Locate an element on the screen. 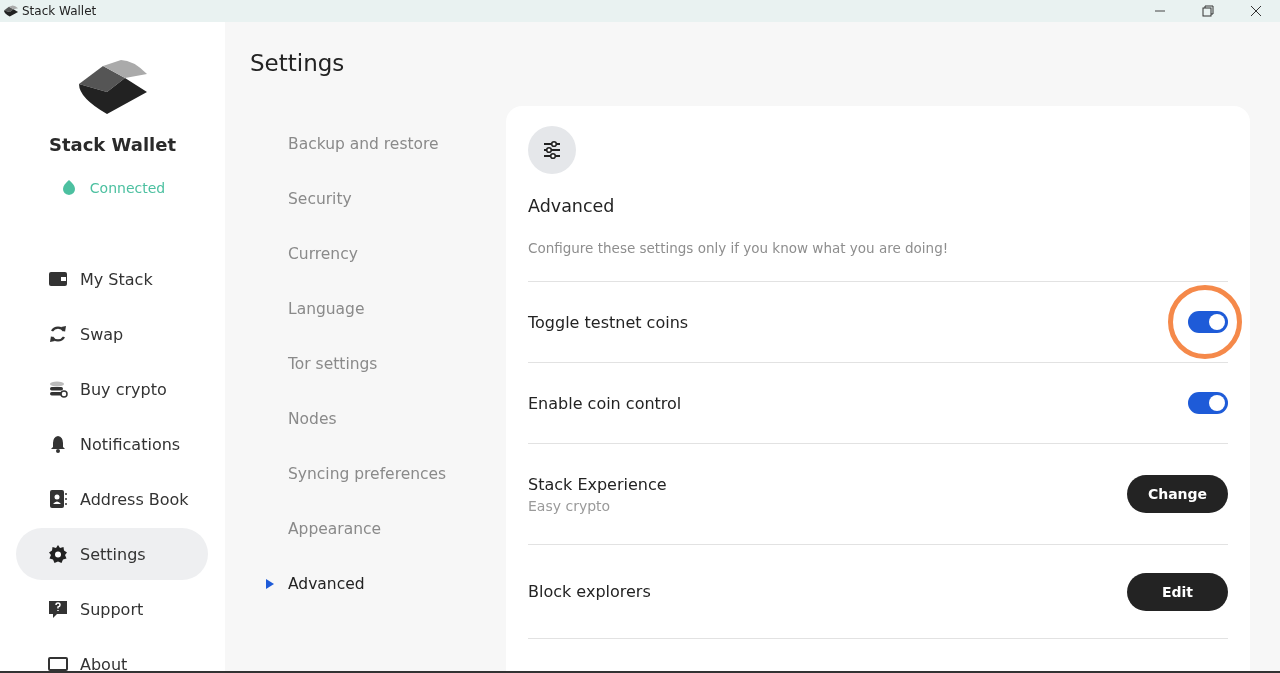 The width and height of the screenshot is (1280, 673). nav-item: Settings is located at coordinates (112, 554).